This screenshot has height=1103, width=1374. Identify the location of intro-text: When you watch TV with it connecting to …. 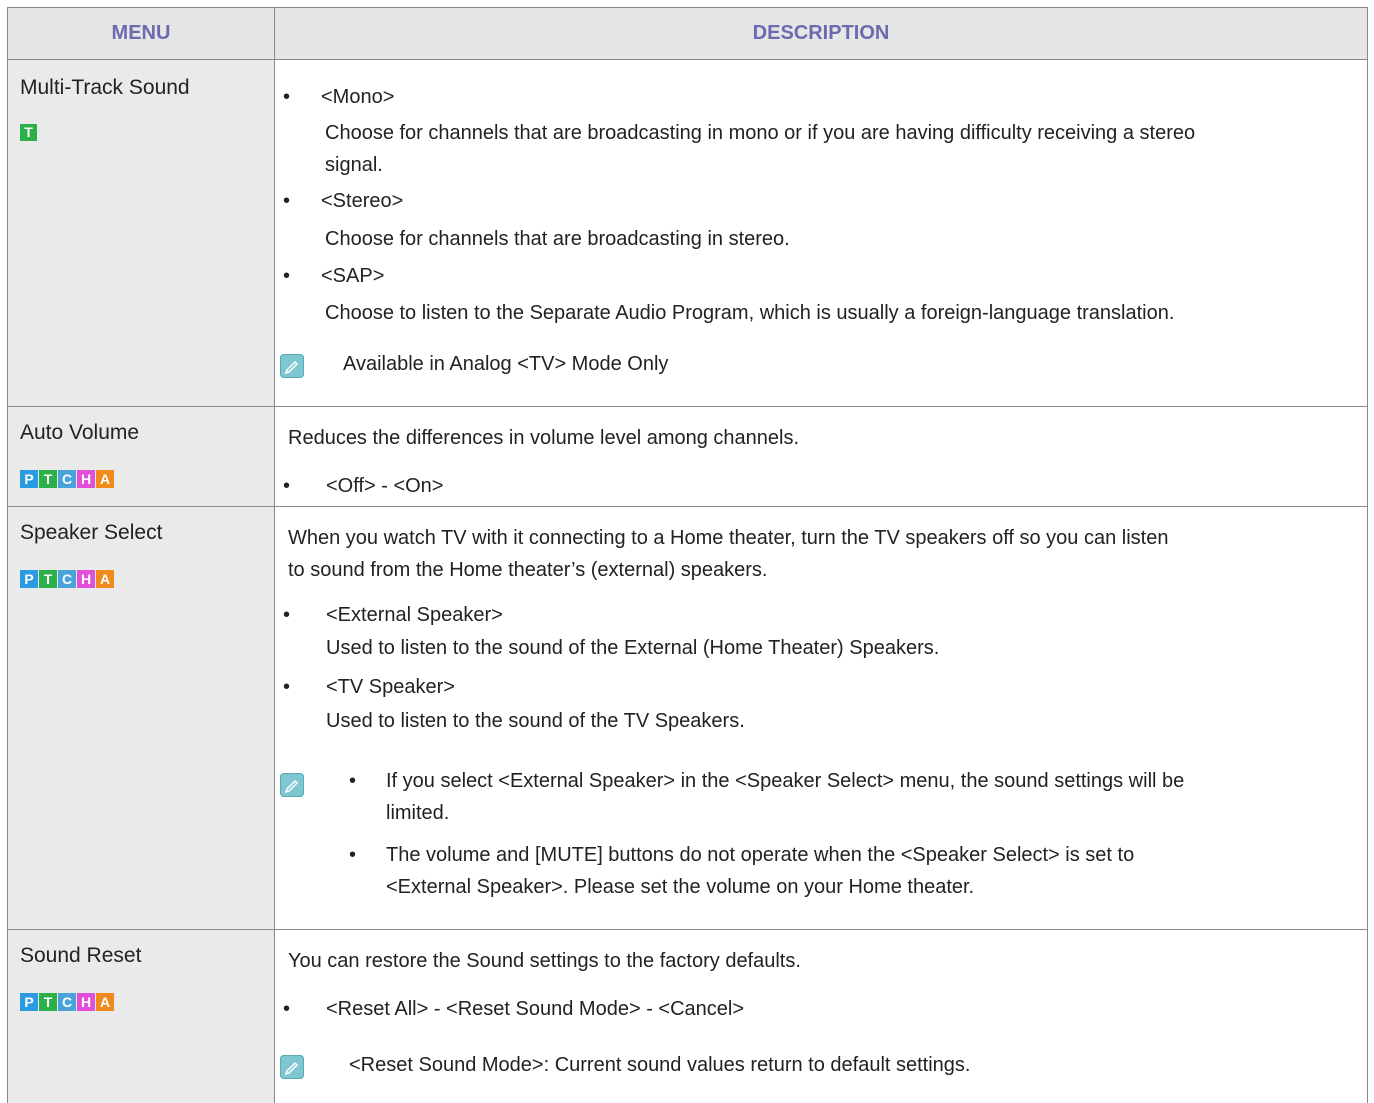
(728, 538).